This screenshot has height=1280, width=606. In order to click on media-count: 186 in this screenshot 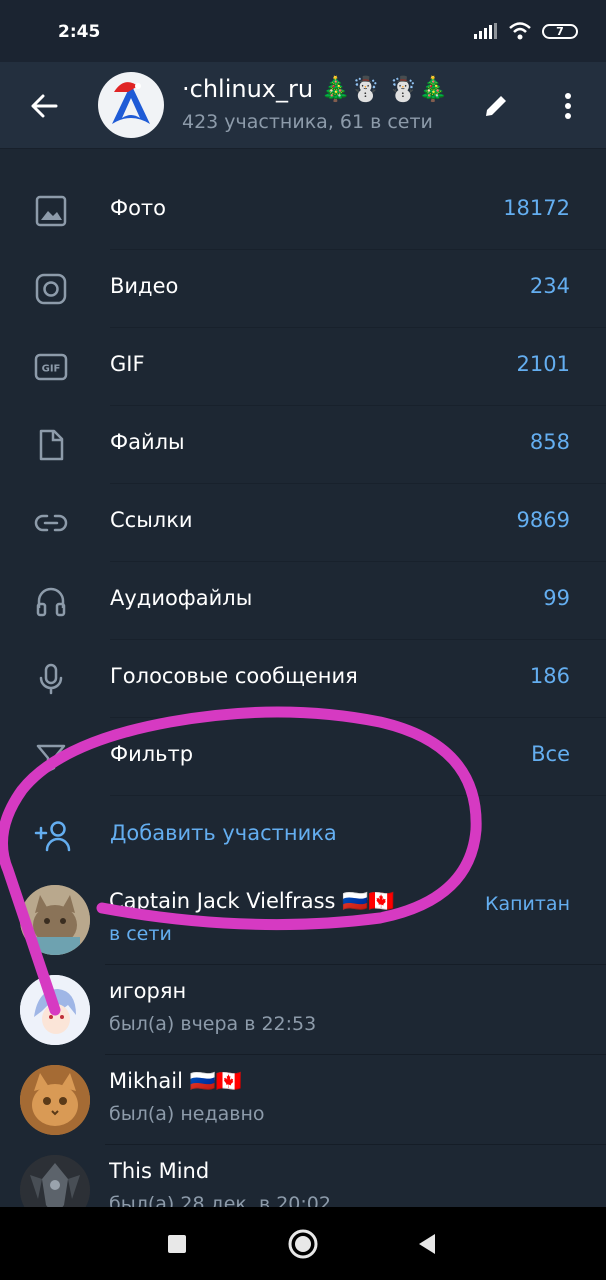, I will do `click(549, 676)`.